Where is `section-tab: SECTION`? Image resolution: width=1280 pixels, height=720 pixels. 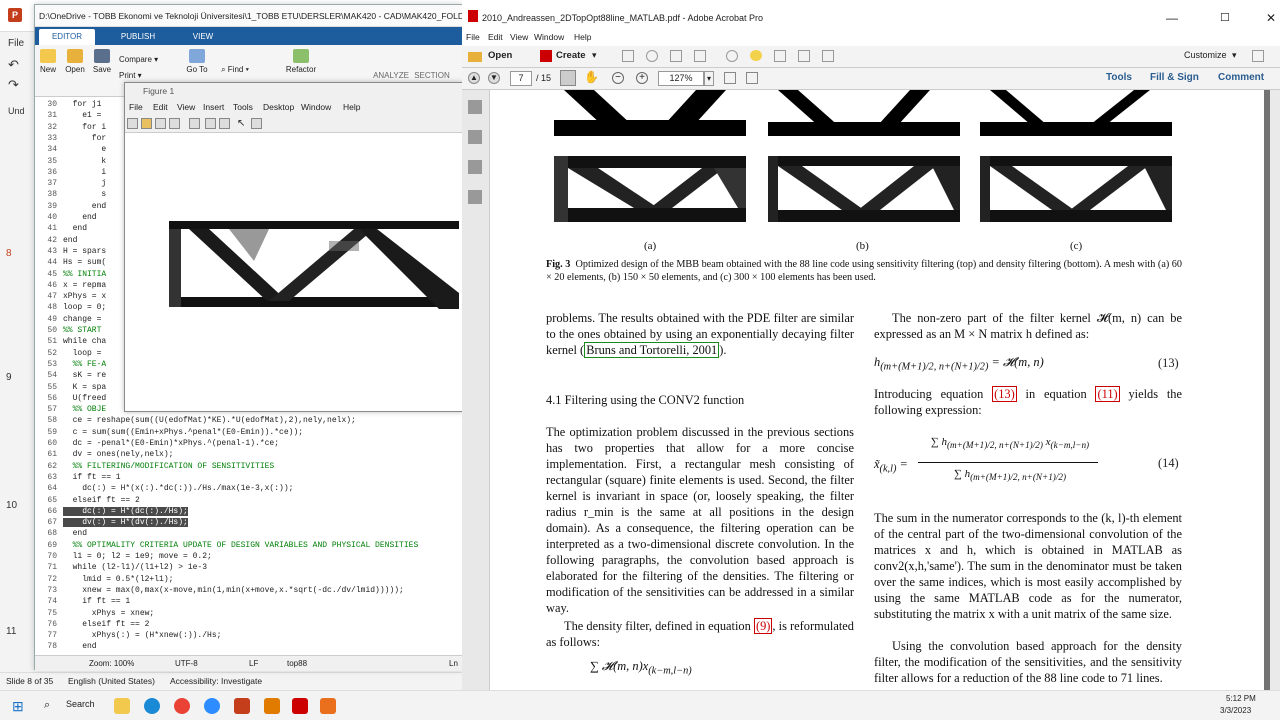 section-tab: SECTION is located at coordinates (432, 75).